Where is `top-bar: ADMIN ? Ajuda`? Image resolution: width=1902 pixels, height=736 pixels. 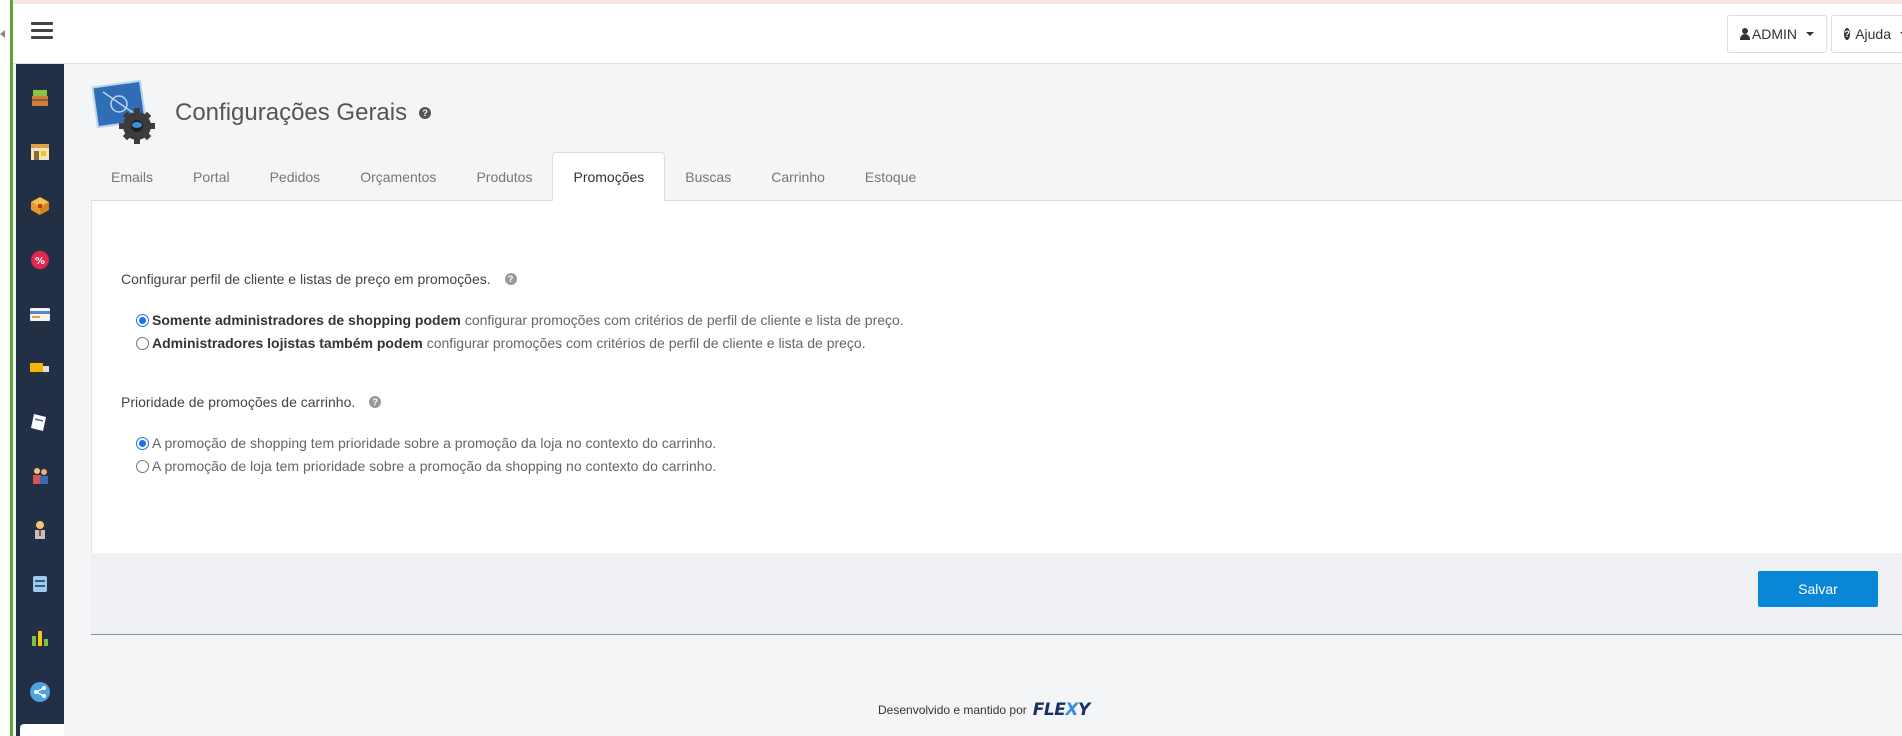 top-bar: ADMIN ? Ajuda is located at coordinates (957, 34).